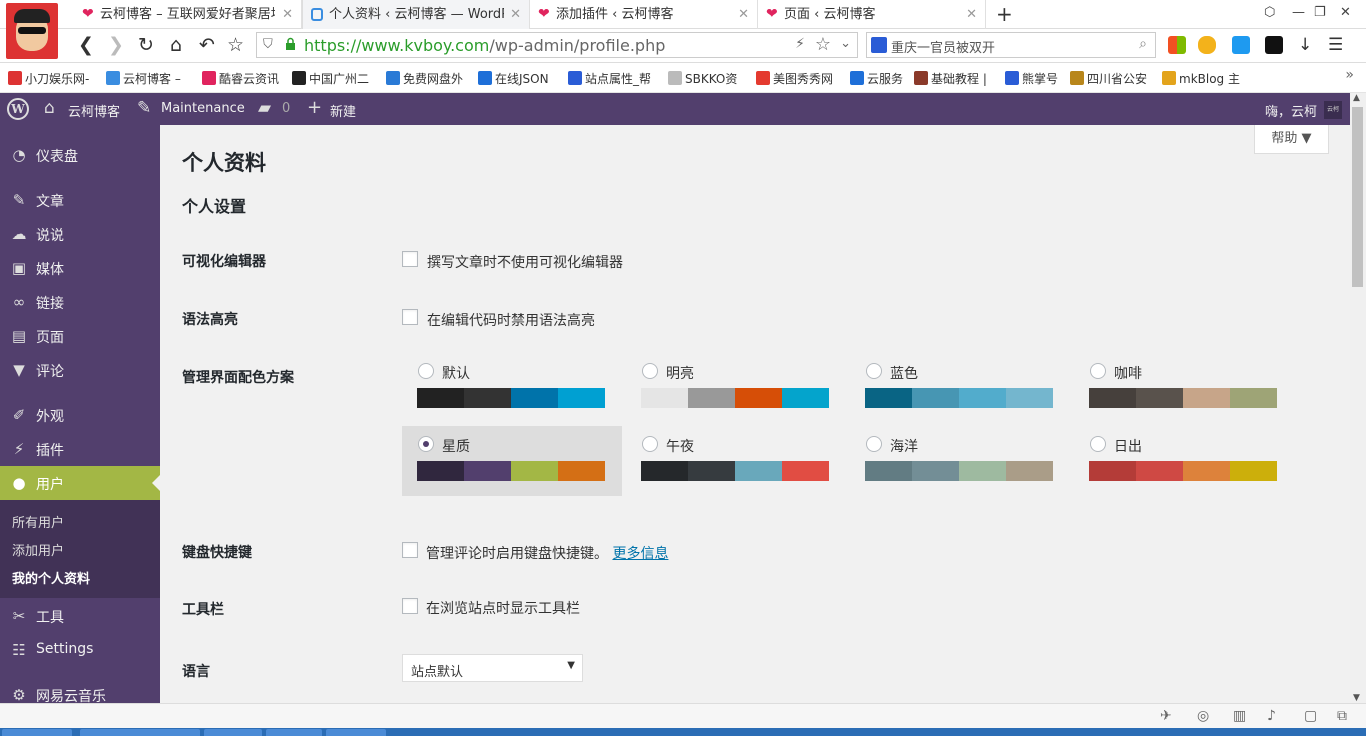 The width and height of the screenshot is (1366, 736). Describe the element at coordinates (48, 78) in the screenshot. I see `bookmark-item: 小刀娱乐网-` at that location.